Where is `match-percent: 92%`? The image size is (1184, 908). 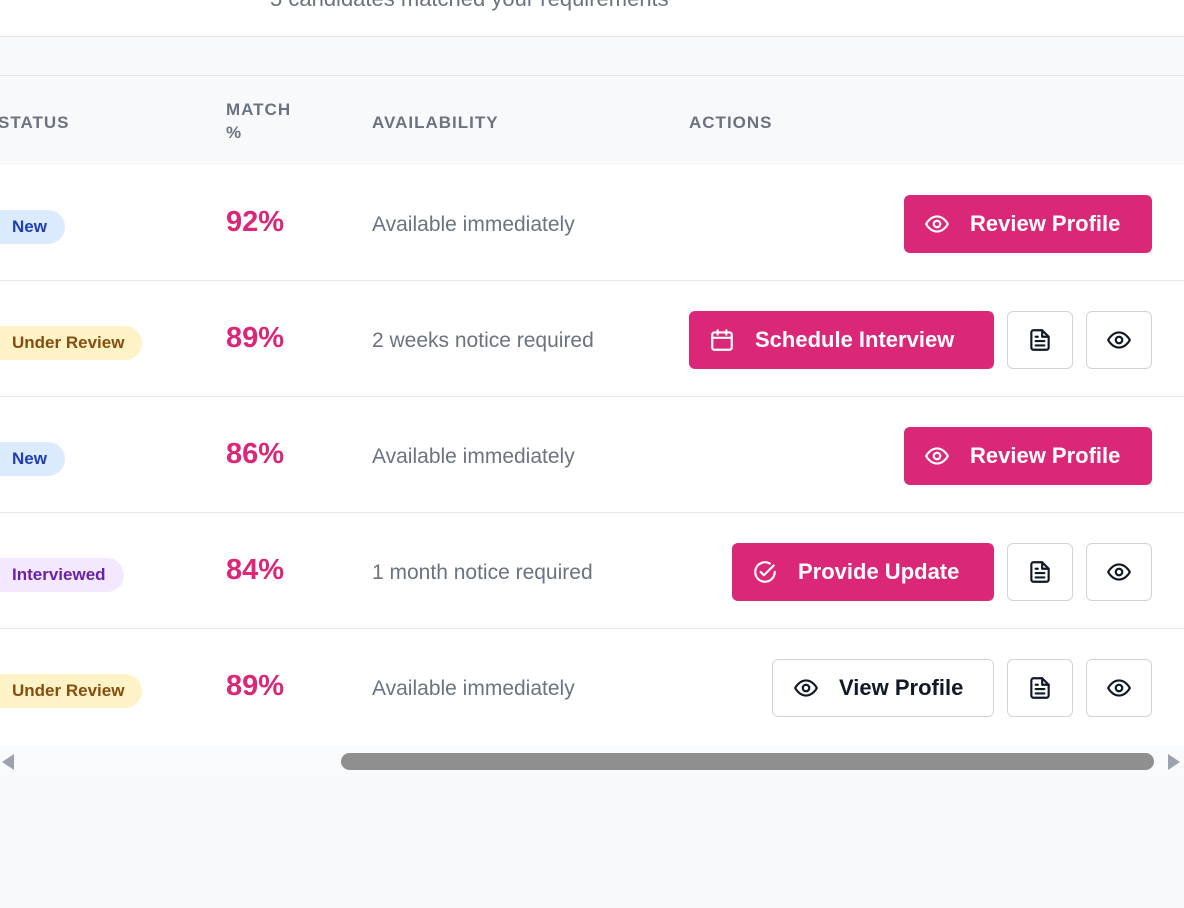
match-percent: 92% is located at coordinates (255, 222).